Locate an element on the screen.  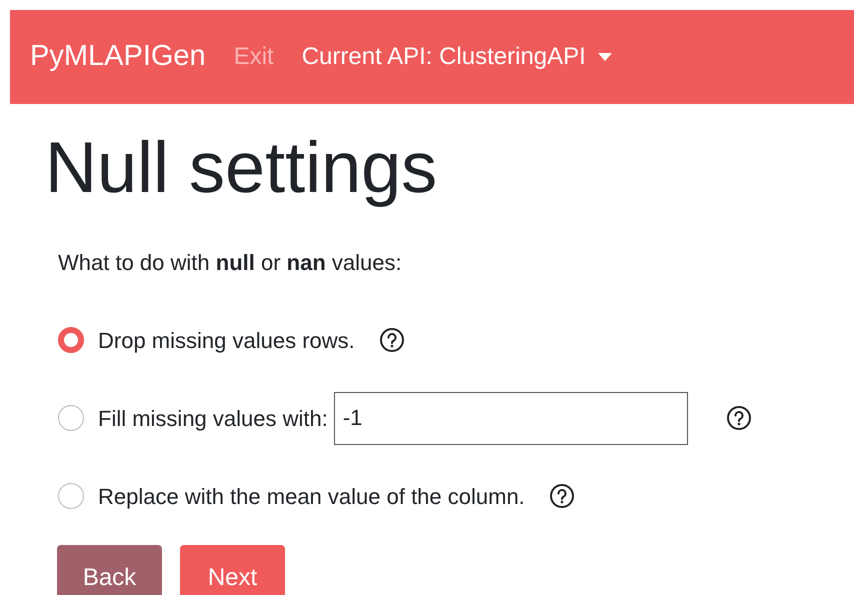
brand-link: PyMLAPIGen is located at coordinates (118, 57).